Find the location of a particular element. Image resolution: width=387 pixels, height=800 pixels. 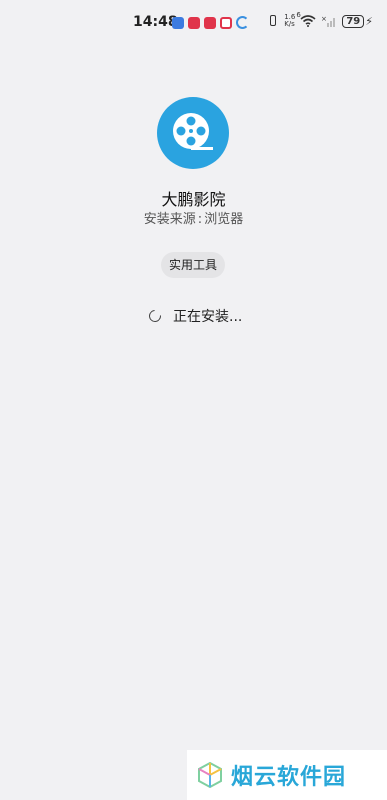

loading-spinner-icon is located at coordinates (155, 316).